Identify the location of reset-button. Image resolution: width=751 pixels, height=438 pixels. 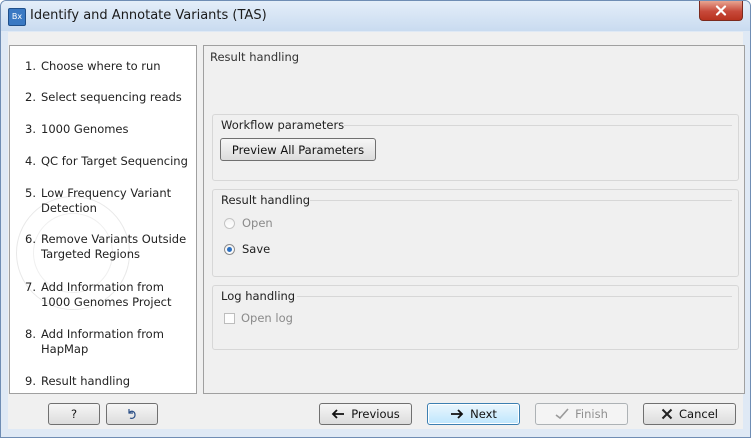
(132, 414).